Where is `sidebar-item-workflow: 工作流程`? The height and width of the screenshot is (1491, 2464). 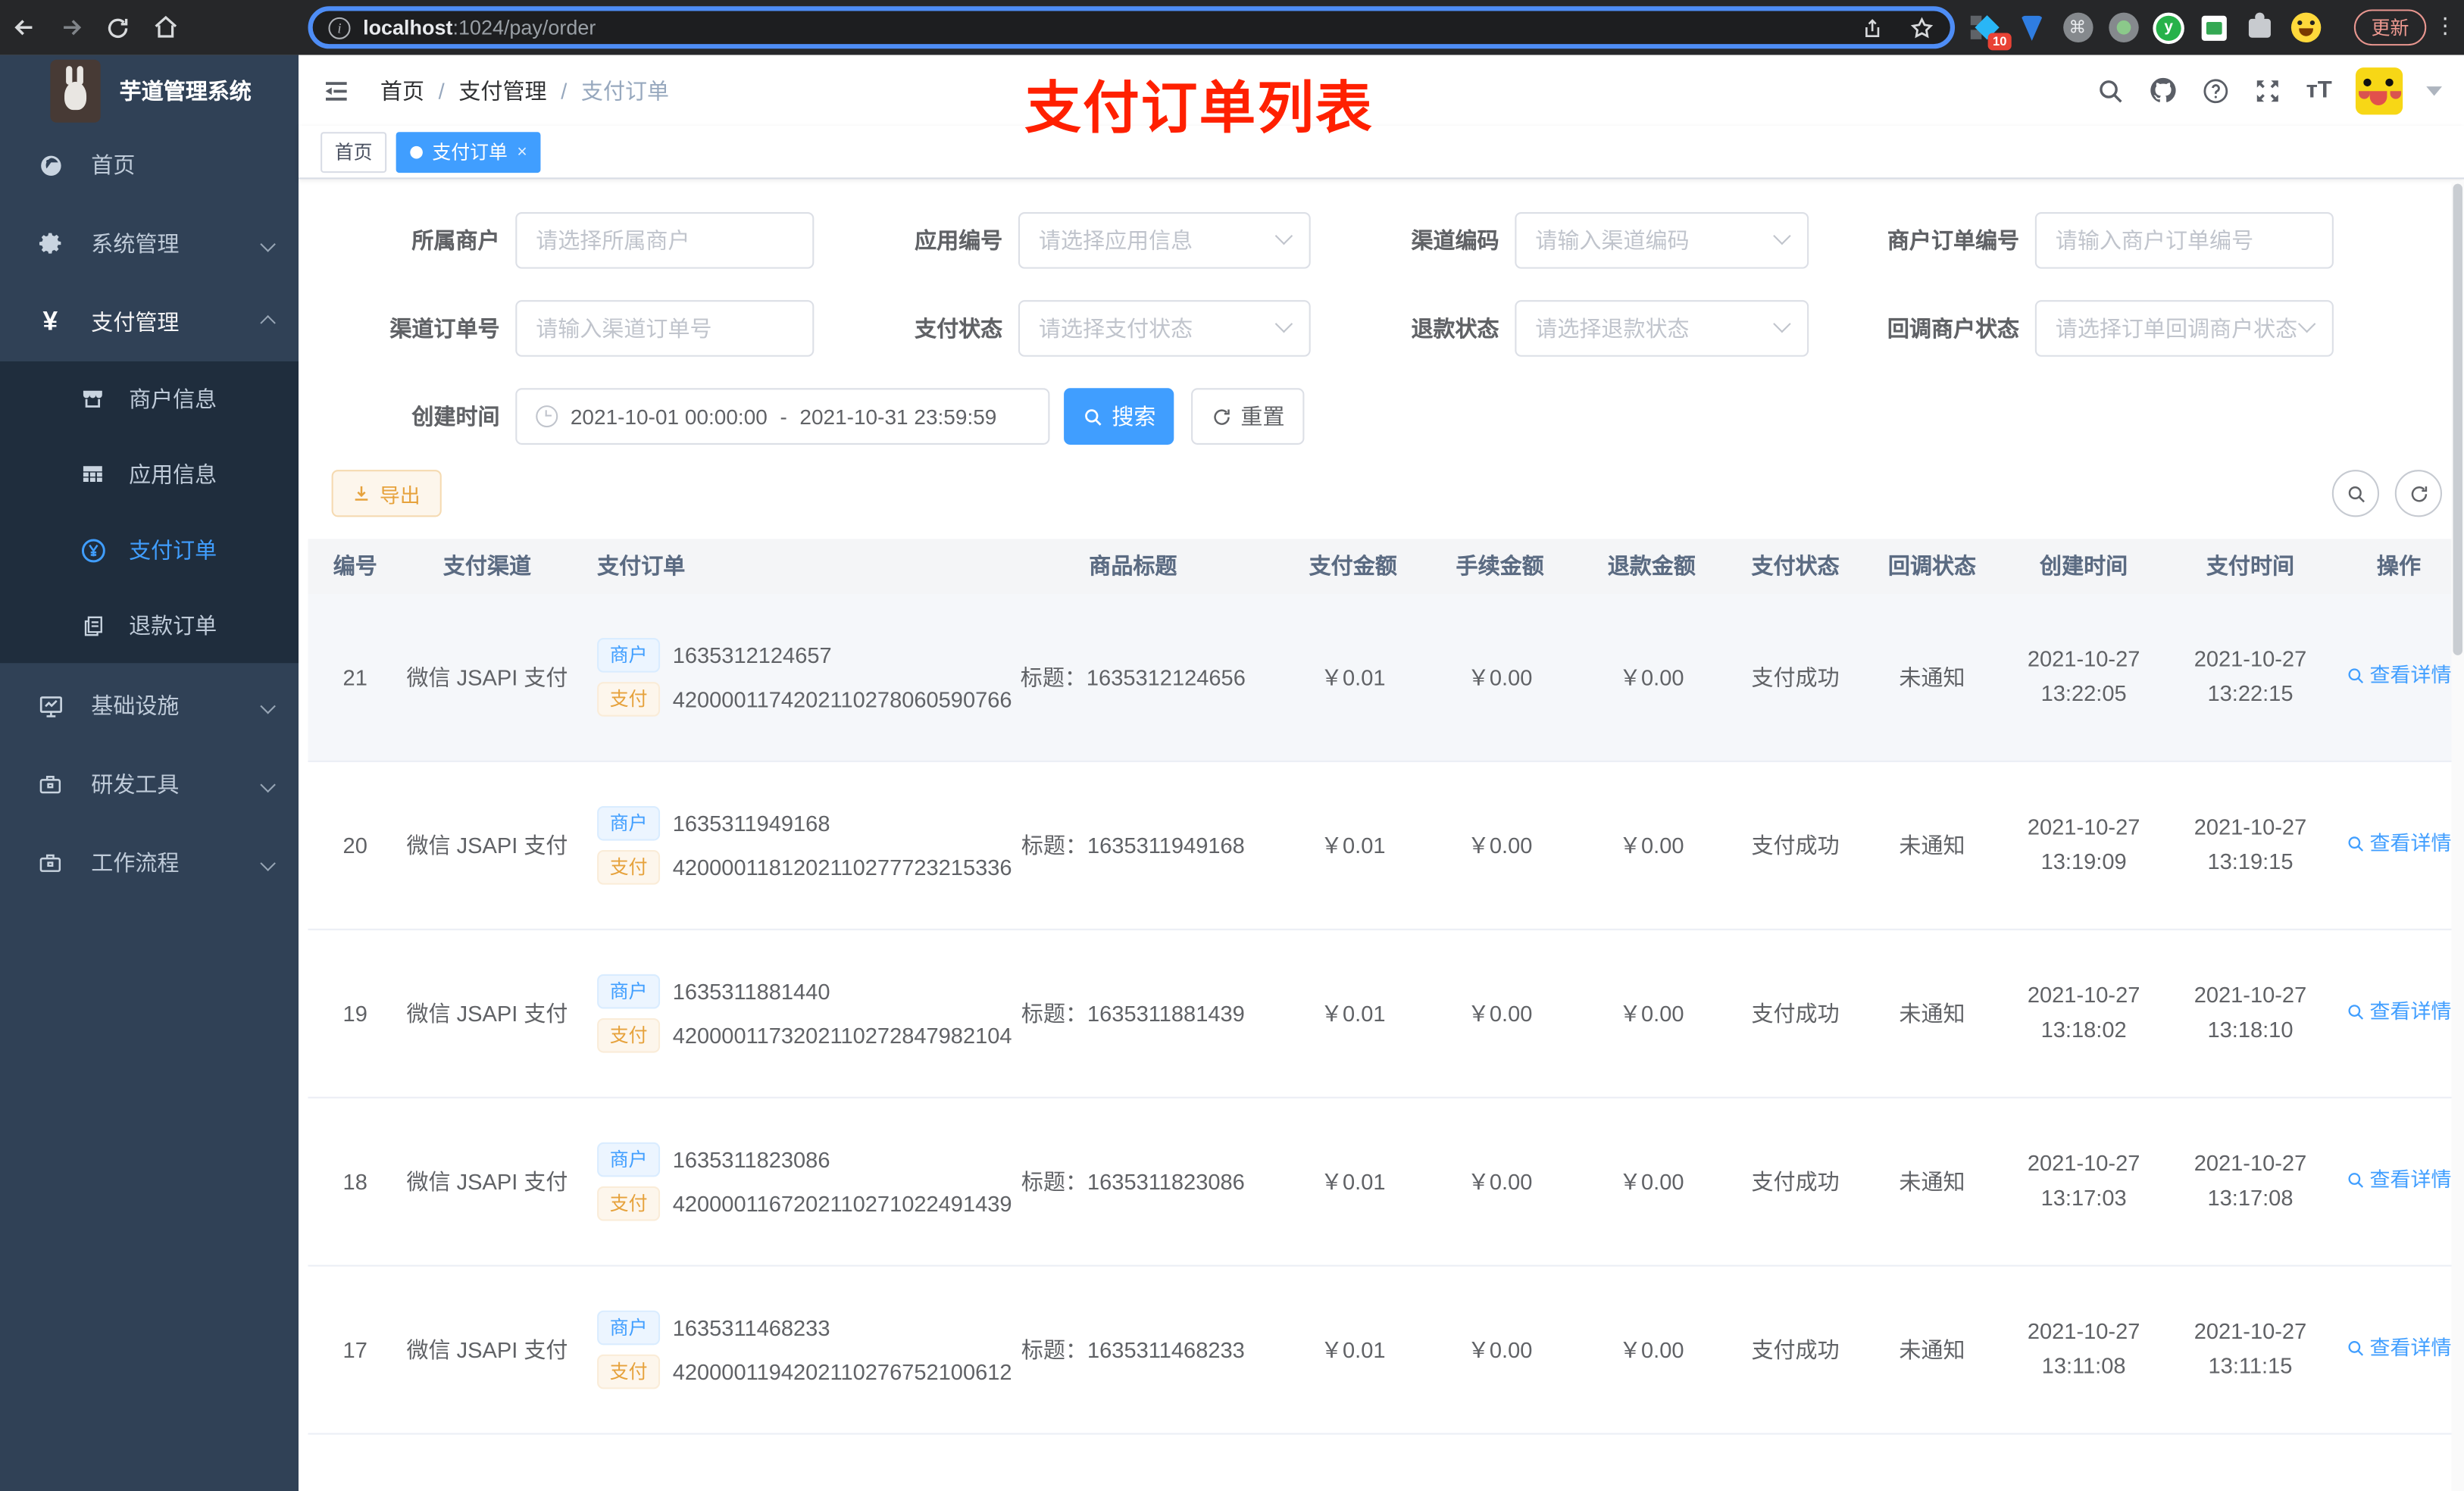 sidebar-item-workflow: 工作流程 is located at coordinates (149, 863).